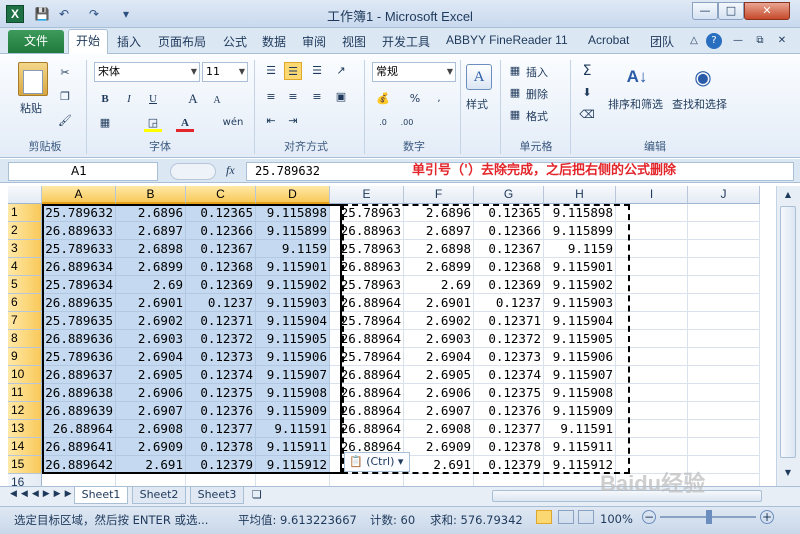 Image resolution: width=800 pixels, height=534 pixels. I want to click on cell-f15: 2.691, so click(439, 465).